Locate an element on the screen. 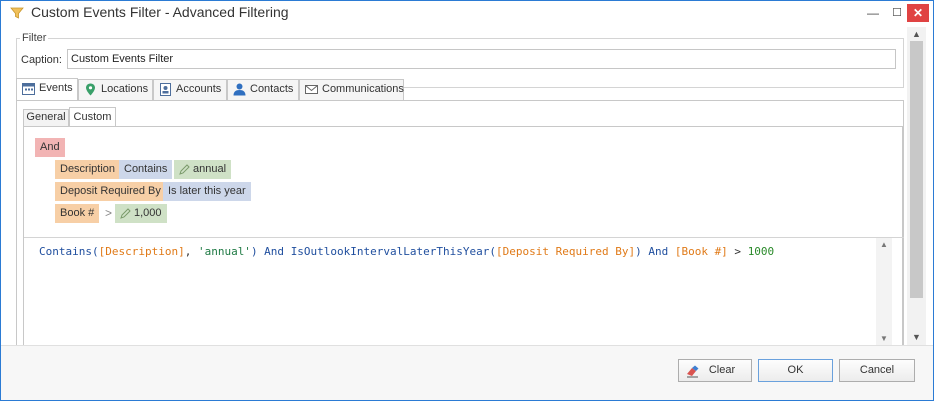  dialog-footer: Clear OK Cancel is located at coordinates (467, 372).